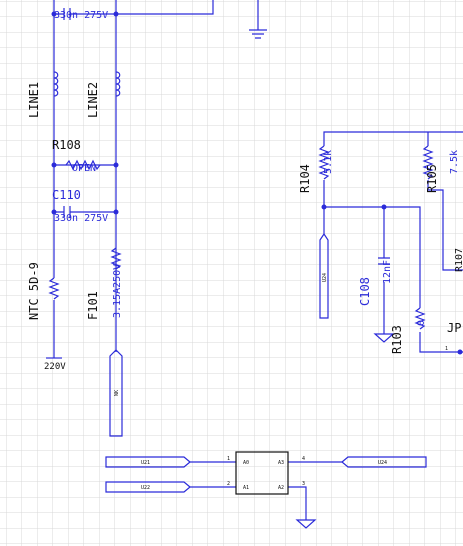 The height and width of the screenshot is (546, 463). Describe the element at coordinates (397, 339) in the screenshot. I see `r103-ref: R103` at that location.